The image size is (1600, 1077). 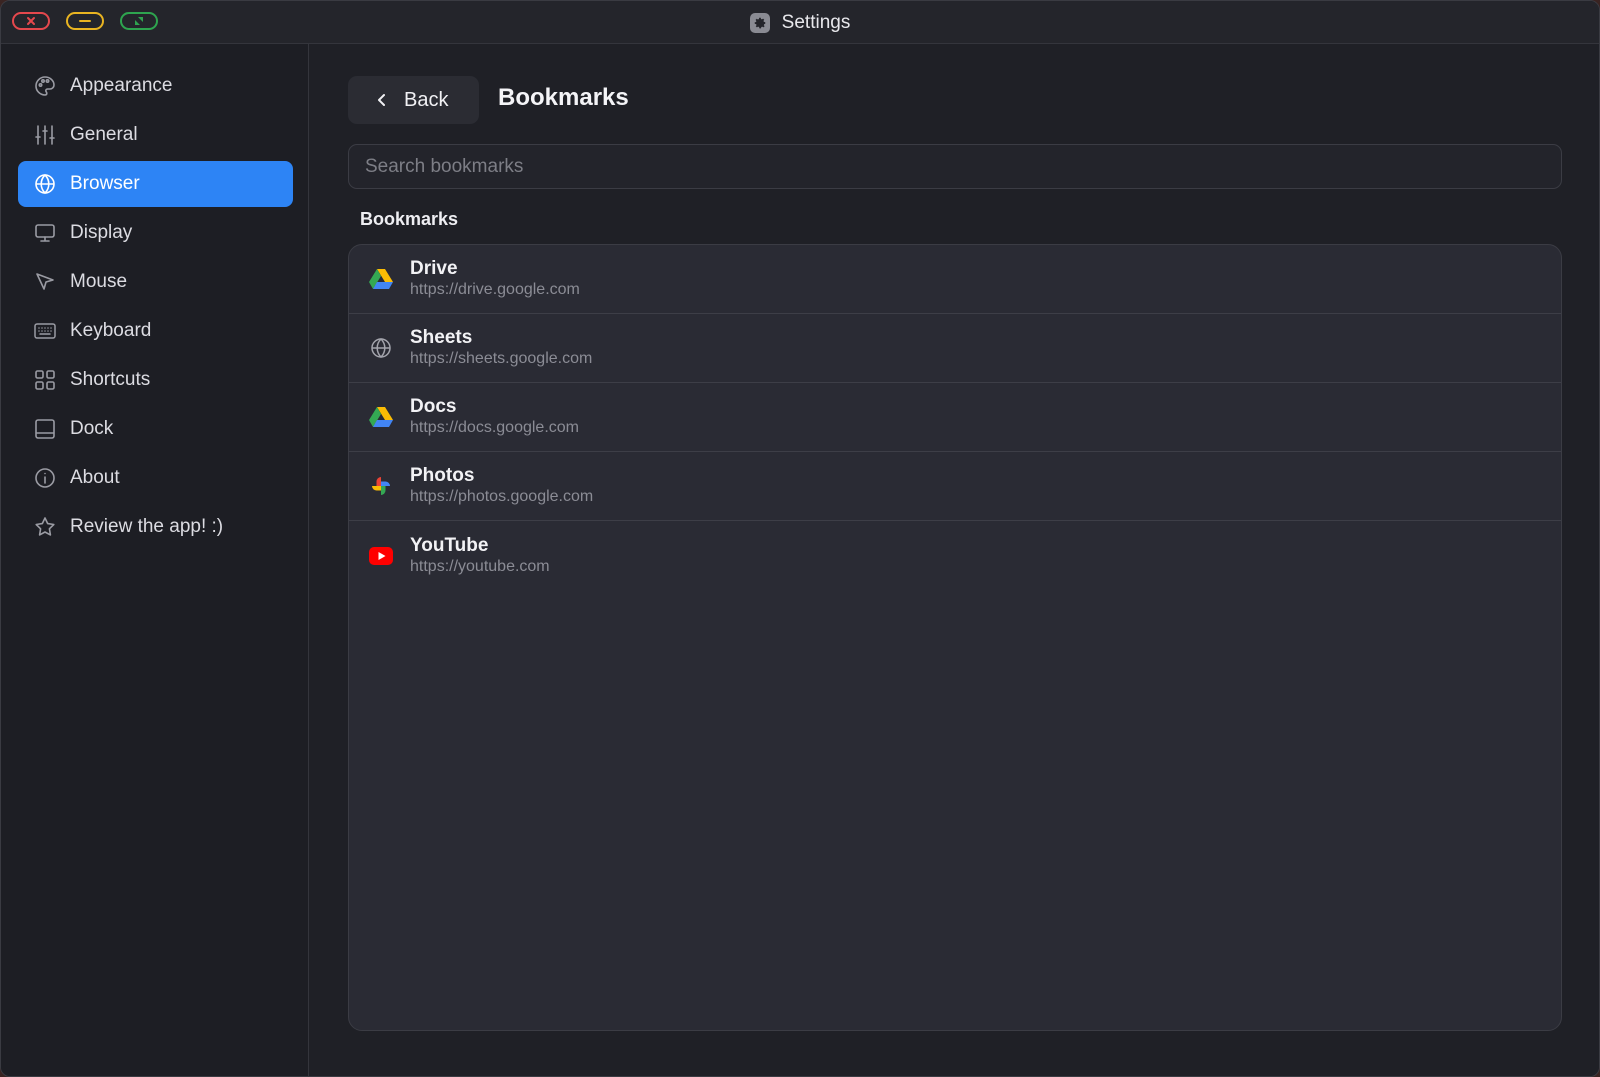 I want to click on sidebar-item-review: Review the app! :), so click(x=155, y=527).